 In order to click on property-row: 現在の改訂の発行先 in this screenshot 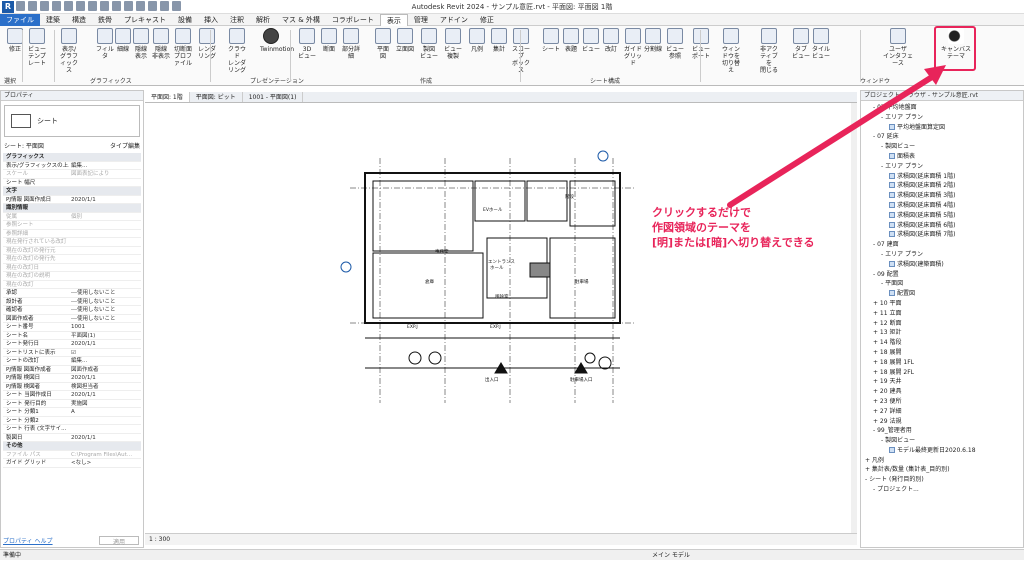, I will do `click(72, 259)`.